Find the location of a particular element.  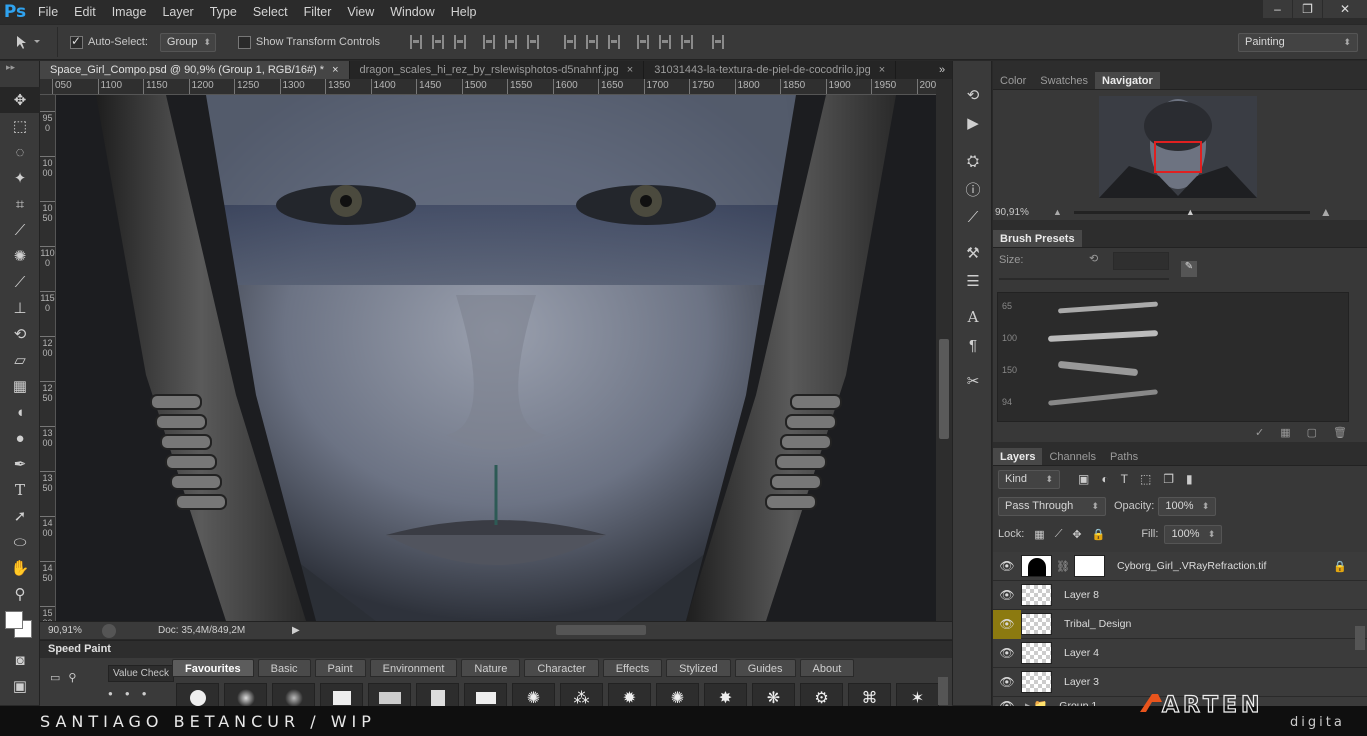

align-right-icon is located at coordinates (533, 42).